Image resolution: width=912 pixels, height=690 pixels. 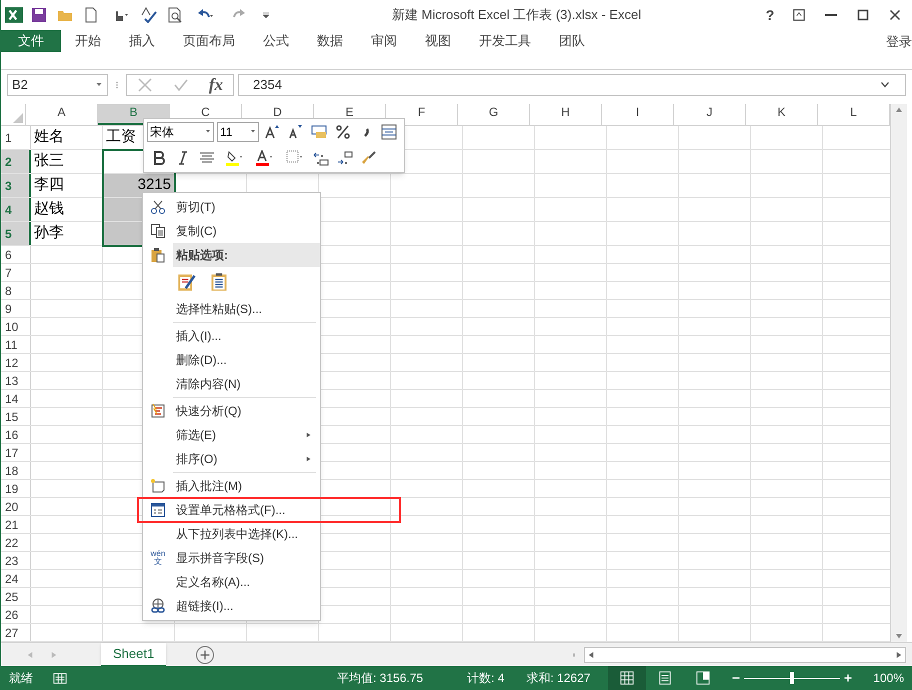 I want to click on borders-button, so click(x=389, y=132).